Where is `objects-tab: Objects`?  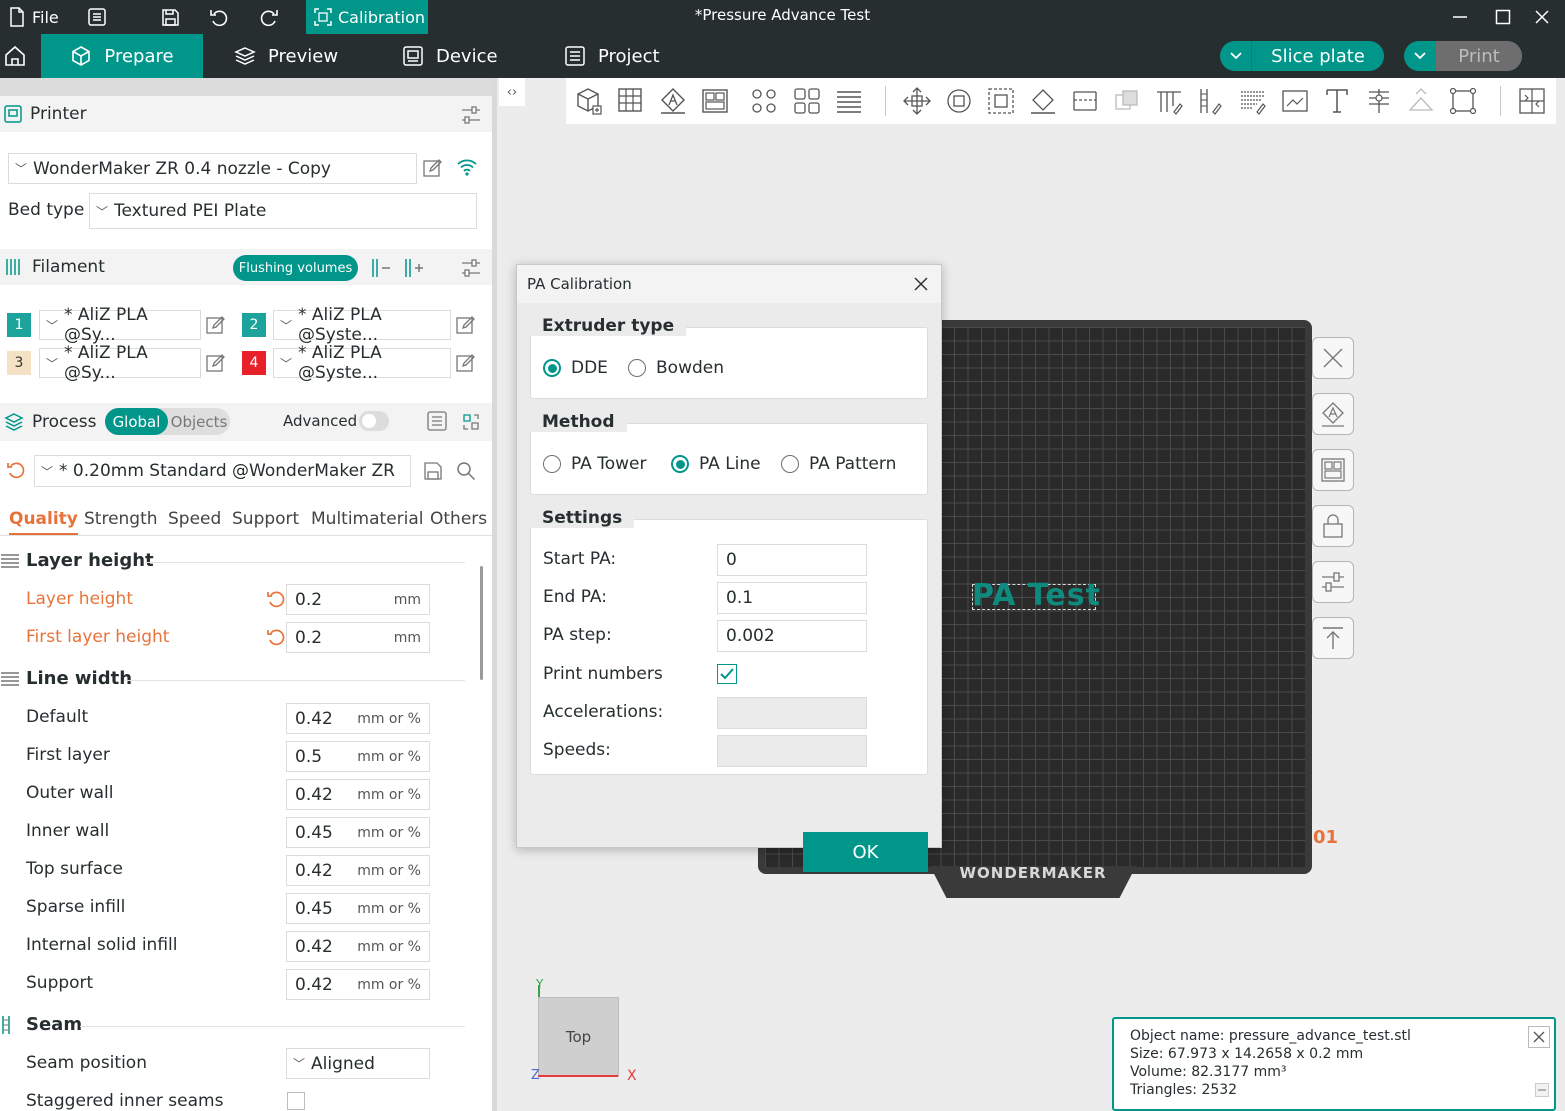 objects-tab: Objects is located at coordinates (199, 421).